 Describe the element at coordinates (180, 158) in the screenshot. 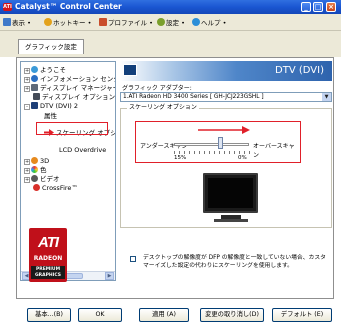

I see `min-percent-label: 15%` at that location.